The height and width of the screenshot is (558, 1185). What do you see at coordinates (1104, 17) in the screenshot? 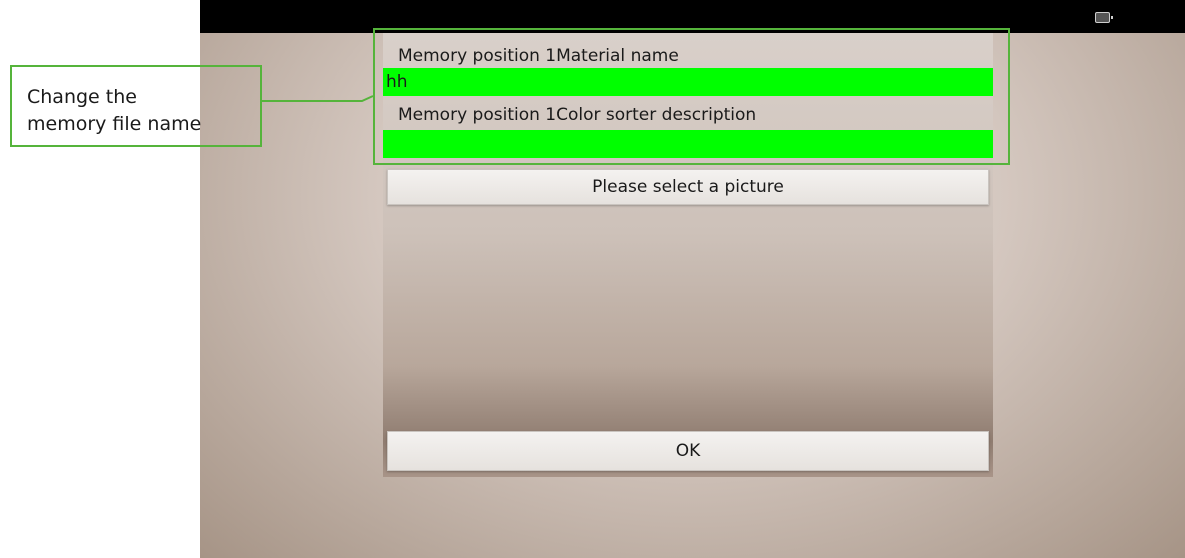
I see `battery-icon` at bounding box center [1104, 17].